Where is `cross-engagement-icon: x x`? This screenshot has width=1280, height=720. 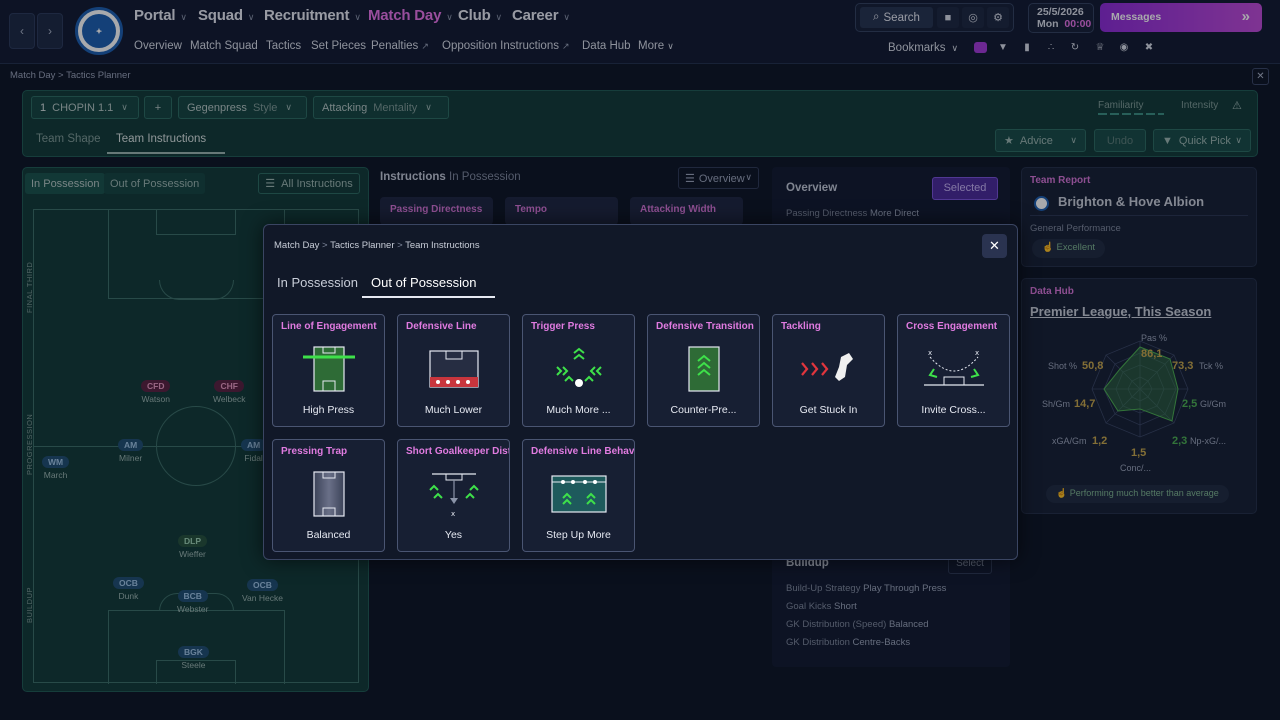
cross-engagement-icon: x x is located at coordinates (954, 367).